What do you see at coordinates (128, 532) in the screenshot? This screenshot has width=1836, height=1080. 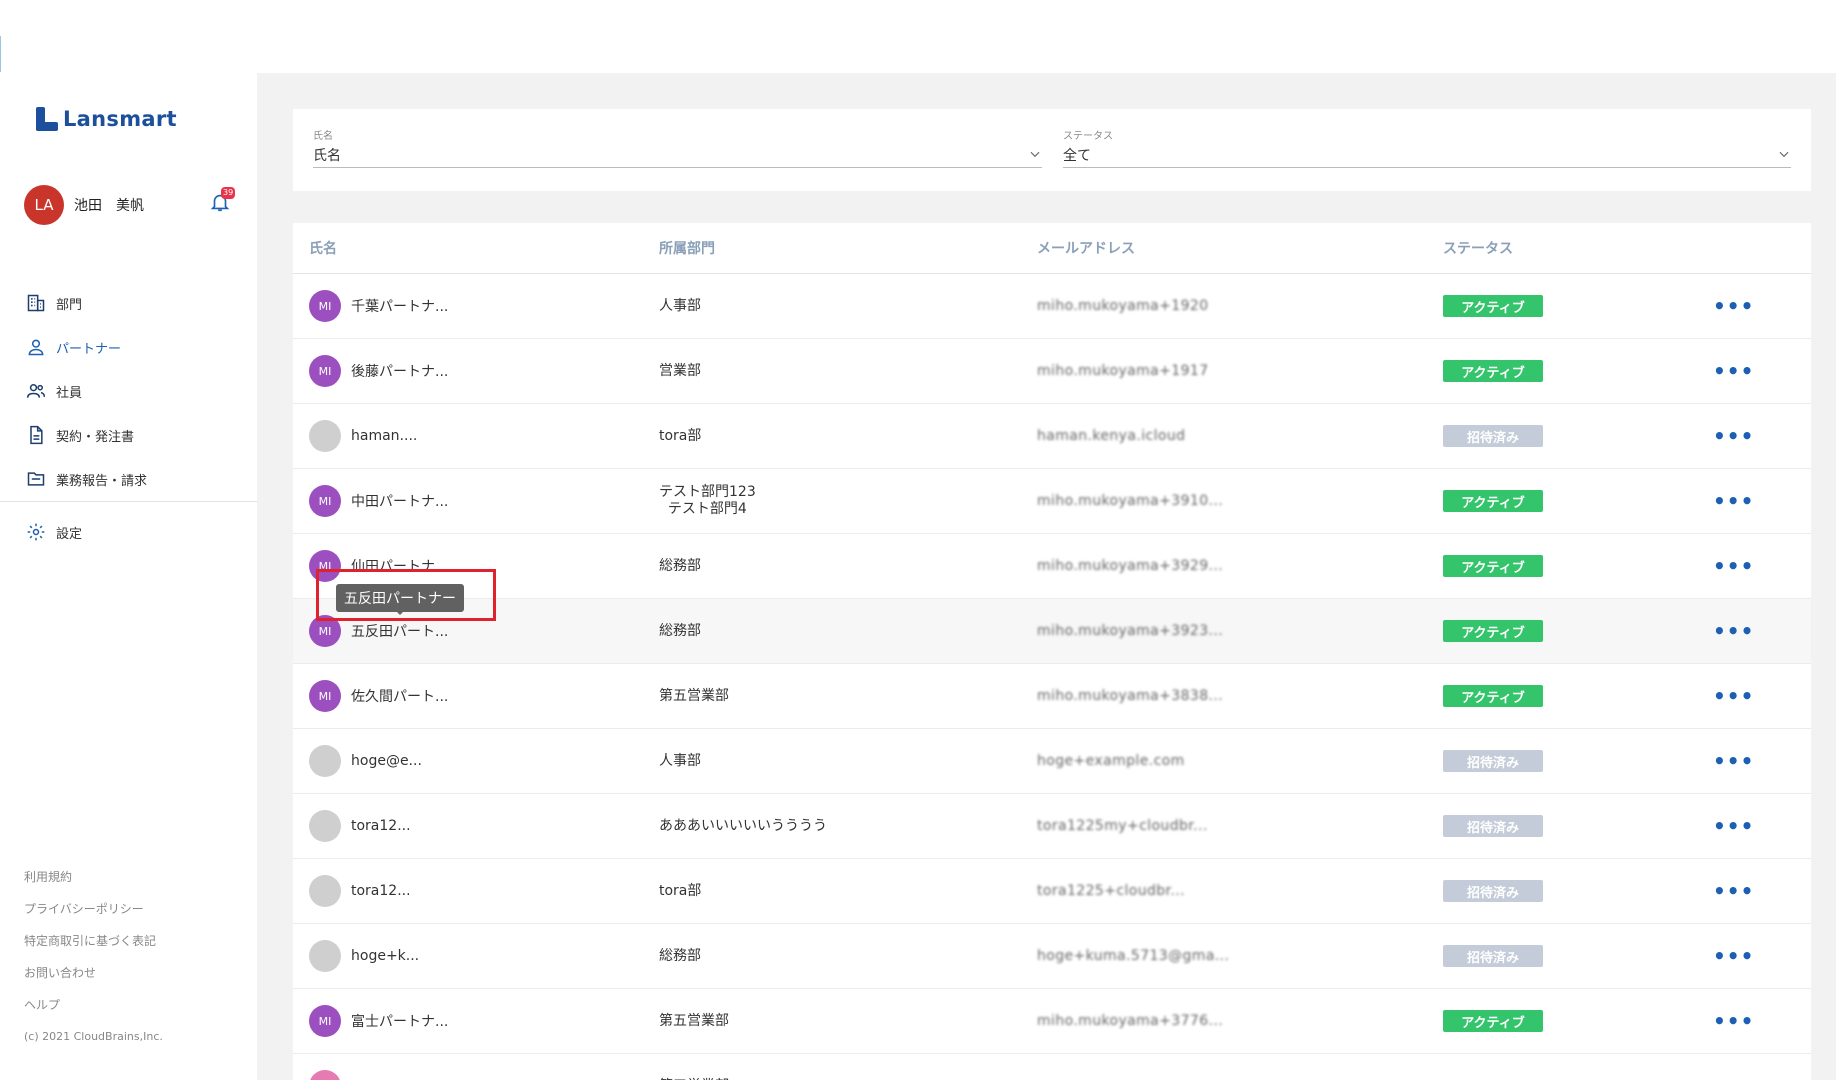 I see `sidebar-item-settings: 設定` at bounding box center [128, 532].